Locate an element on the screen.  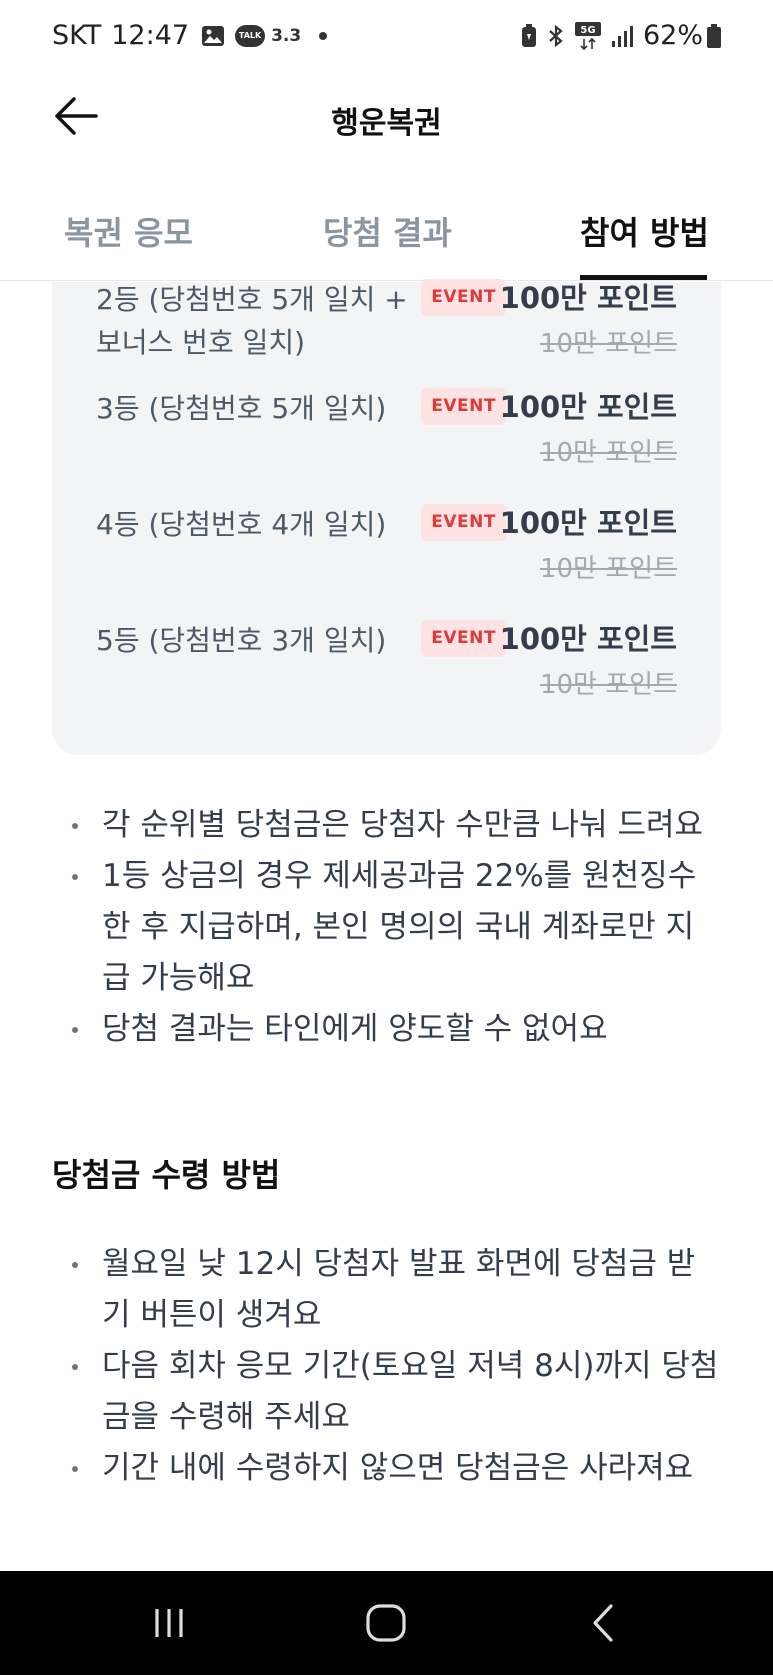
recent-apps-button is located at coordinates (169, 1623).